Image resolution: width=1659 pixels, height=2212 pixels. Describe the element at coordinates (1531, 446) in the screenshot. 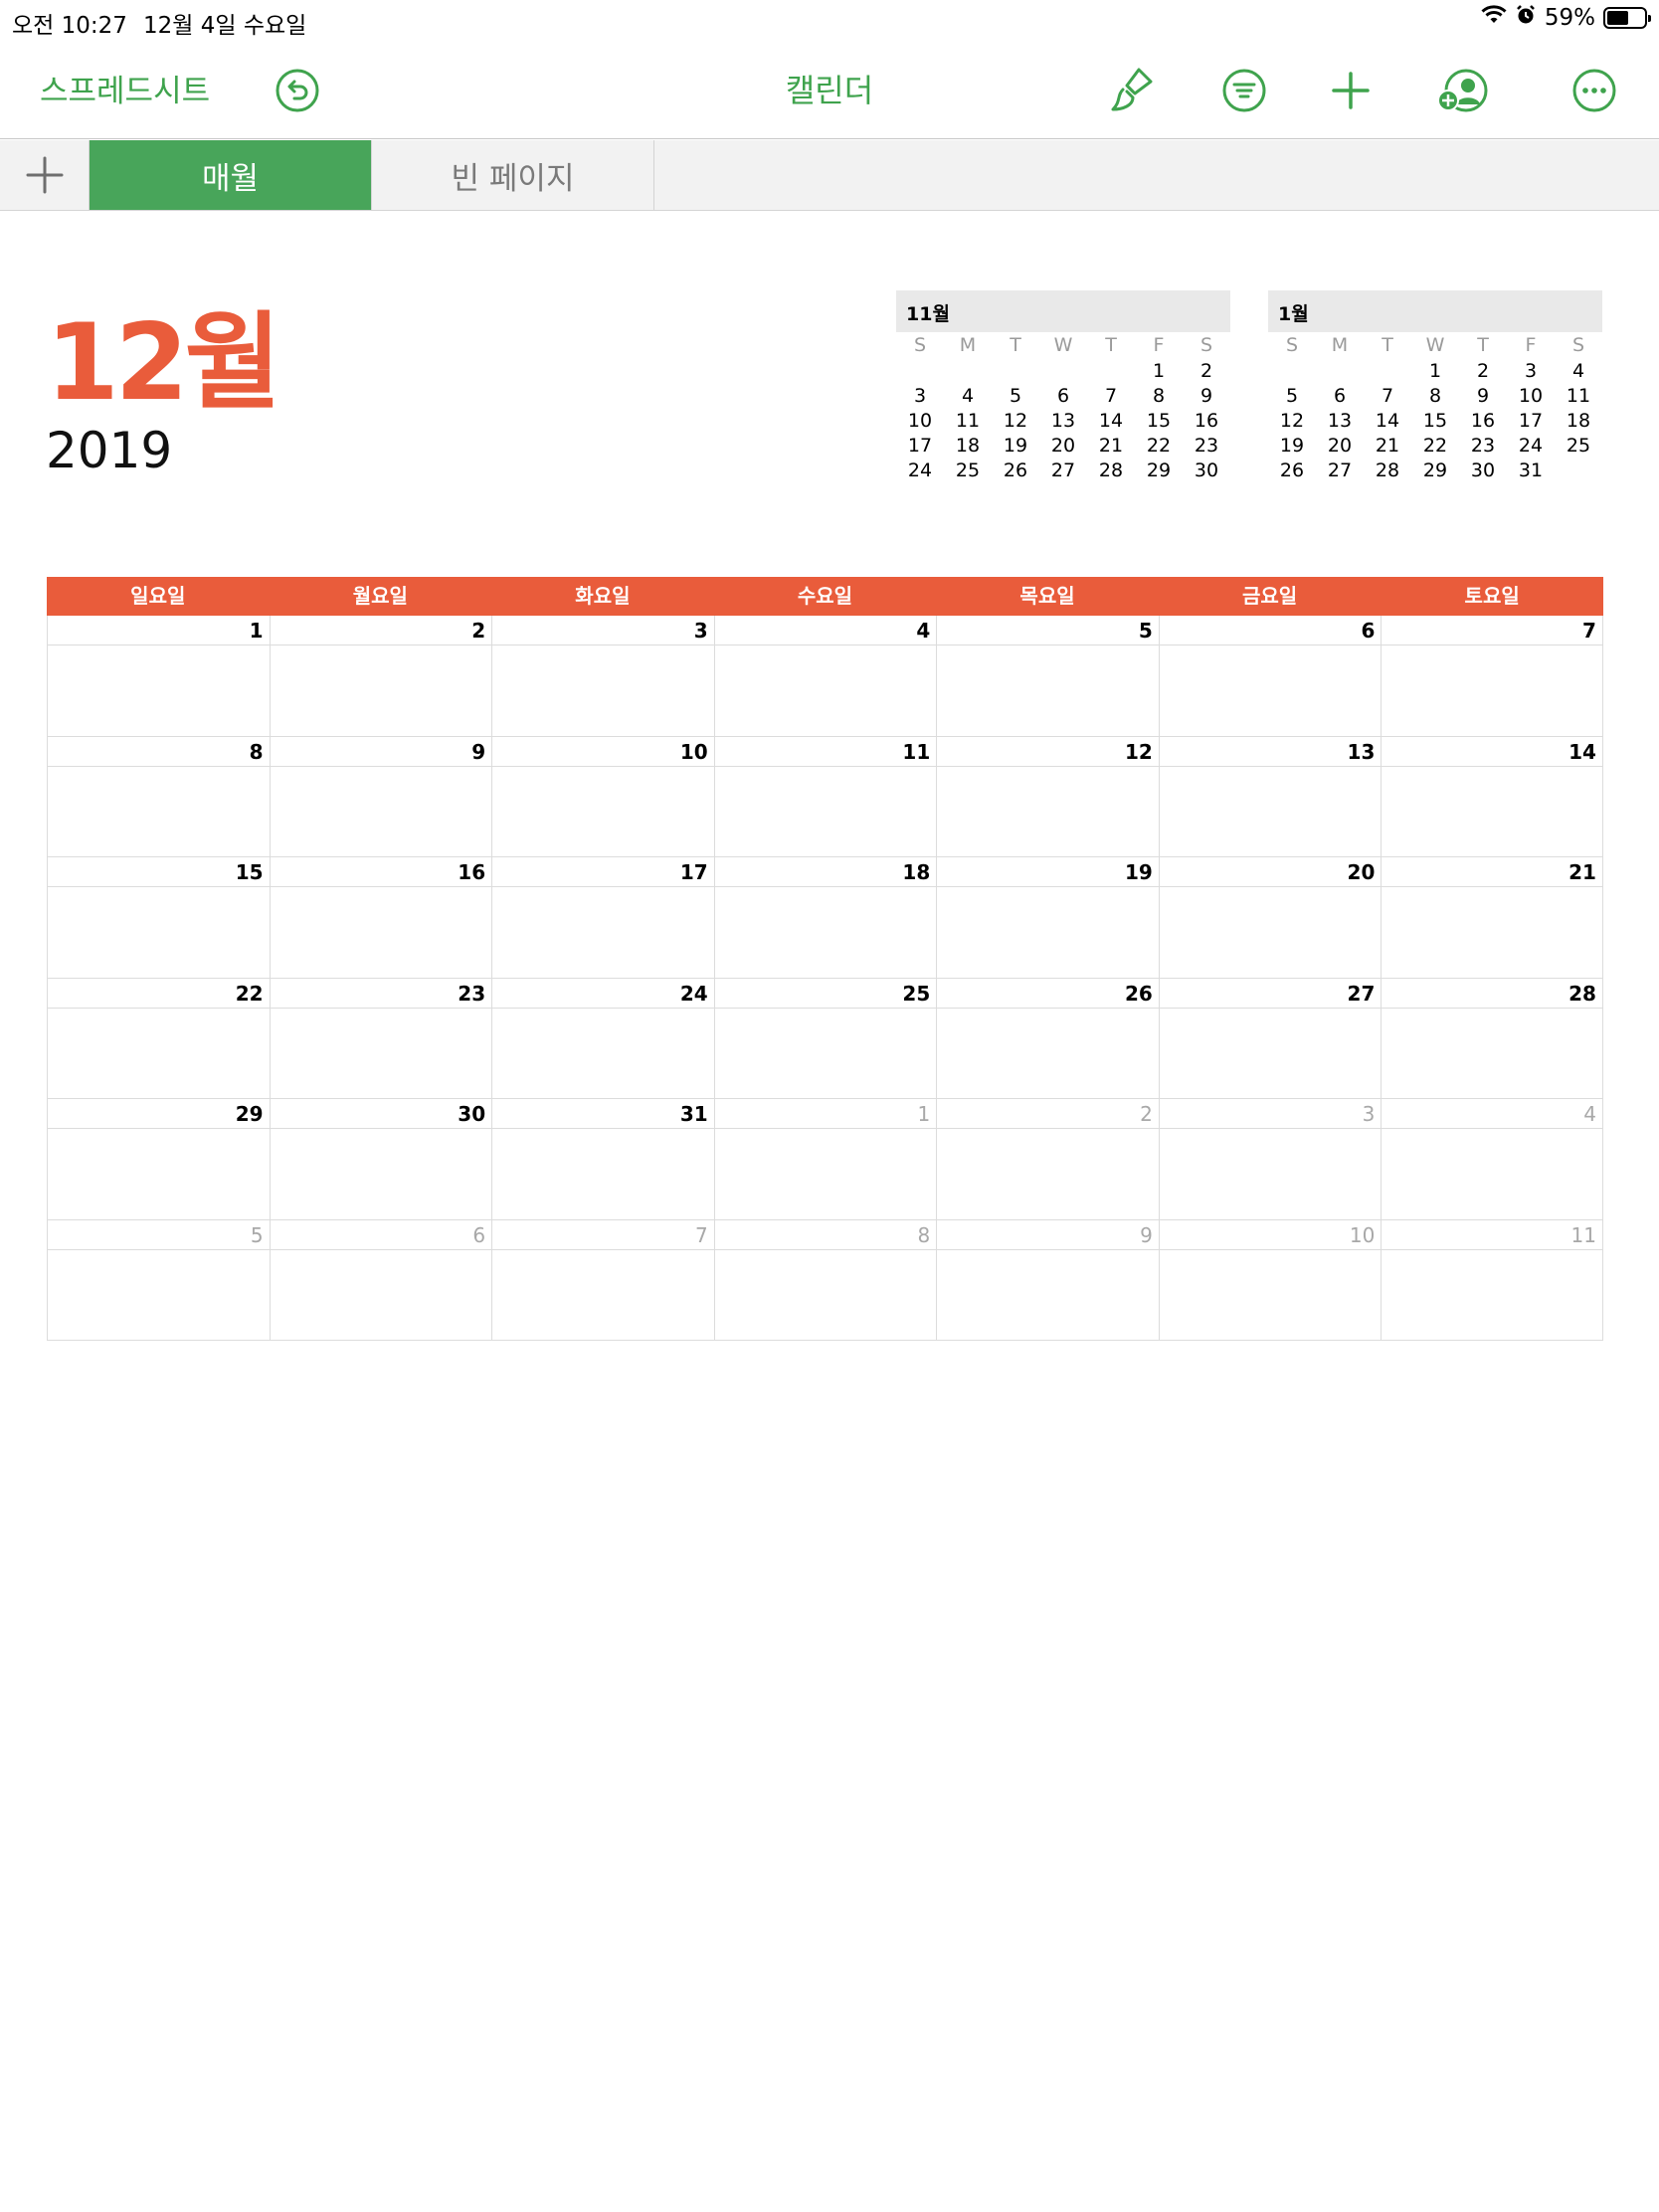

I see `mini-calendar-day: 24` at that location.